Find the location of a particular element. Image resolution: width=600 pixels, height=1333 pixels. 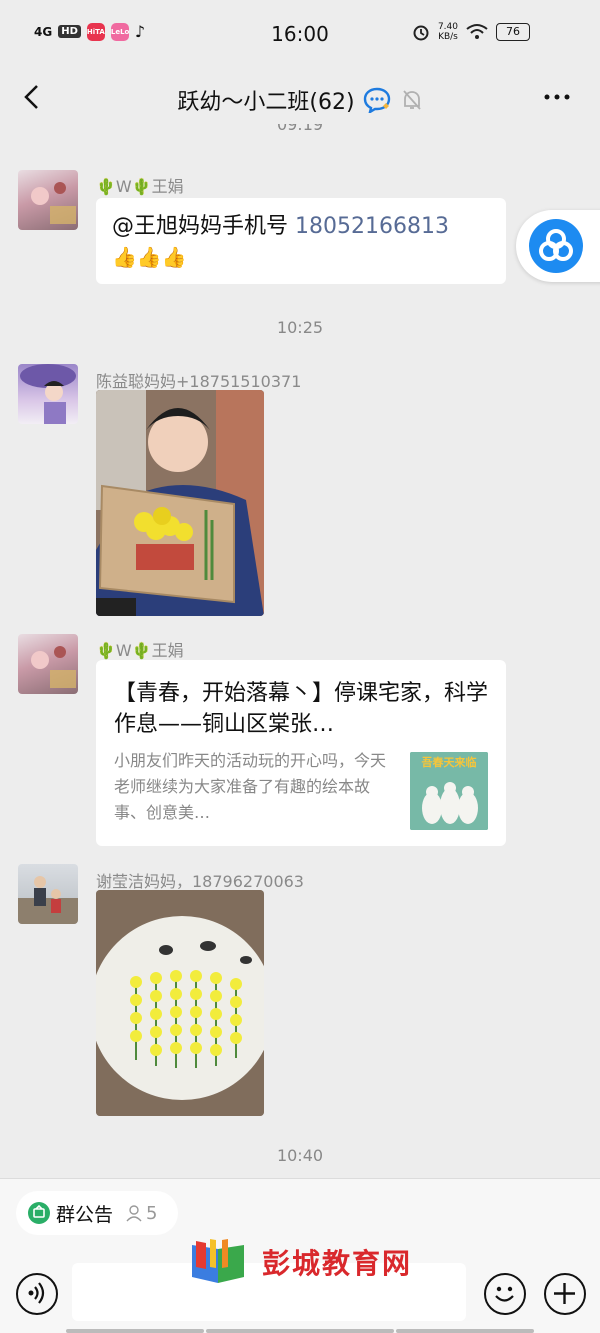

chat-title-area: 跃幼～小二班(62) is located at coordinates (300, 100).